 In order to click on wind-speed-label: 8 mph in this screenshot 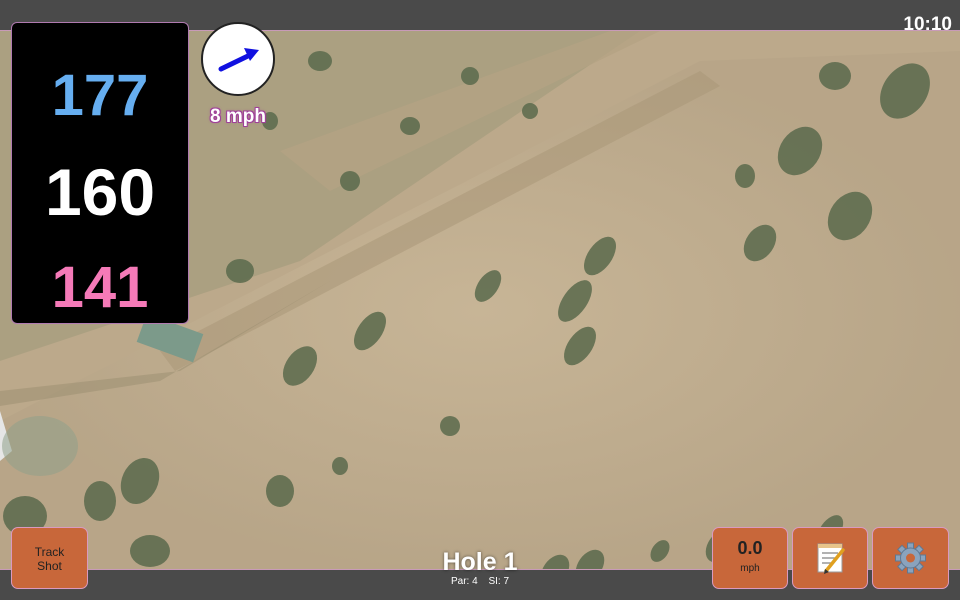, I will do `click(238, 116)`.